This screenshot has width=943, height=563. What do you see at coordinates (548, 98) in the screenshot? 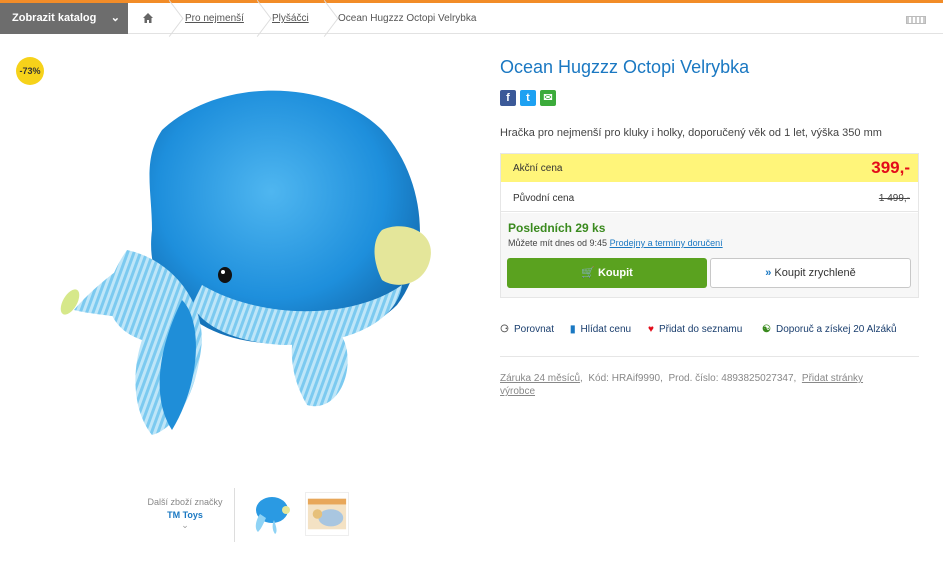
I see `email-share-icon: ✉` at bounding box center [548, 98].